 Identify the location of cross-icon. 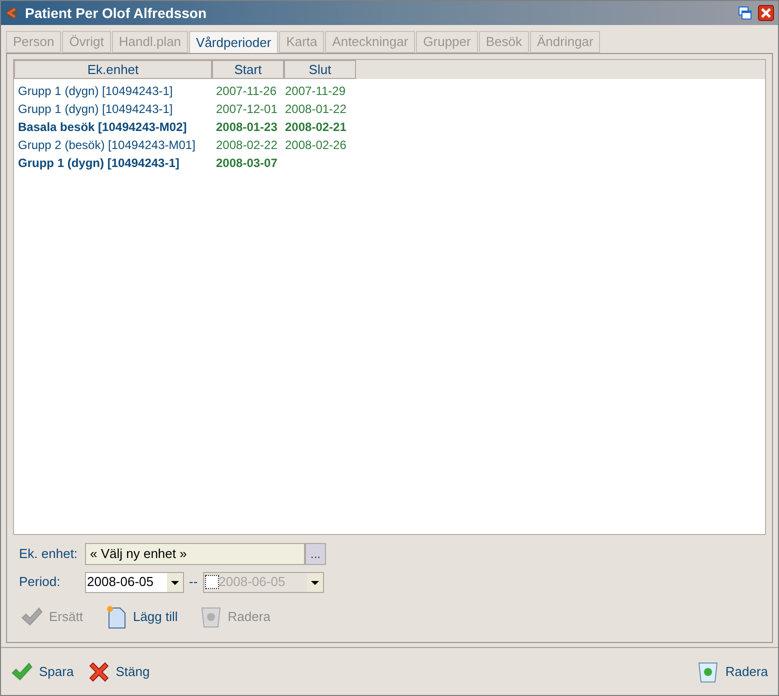
(99, 671).